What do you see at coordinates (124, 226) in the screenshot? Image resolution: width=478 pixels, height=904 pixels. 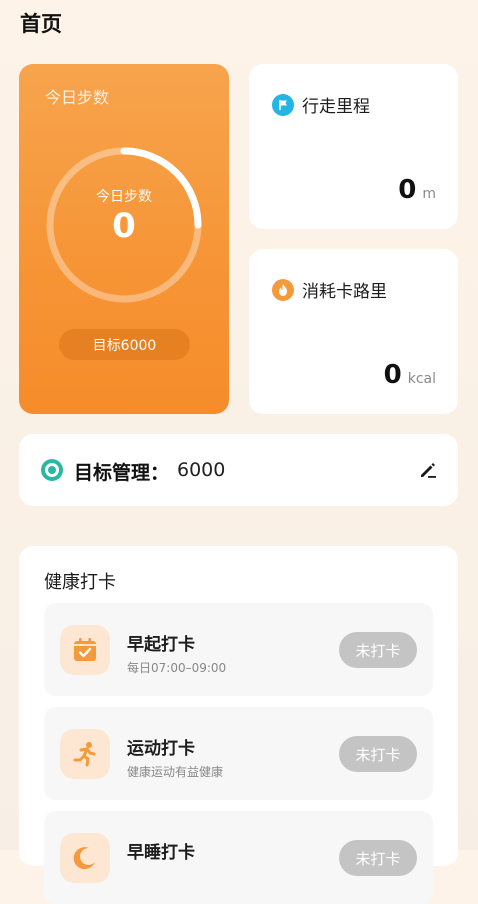 I see `steps-count: 0` at bounding box center [124, 226].